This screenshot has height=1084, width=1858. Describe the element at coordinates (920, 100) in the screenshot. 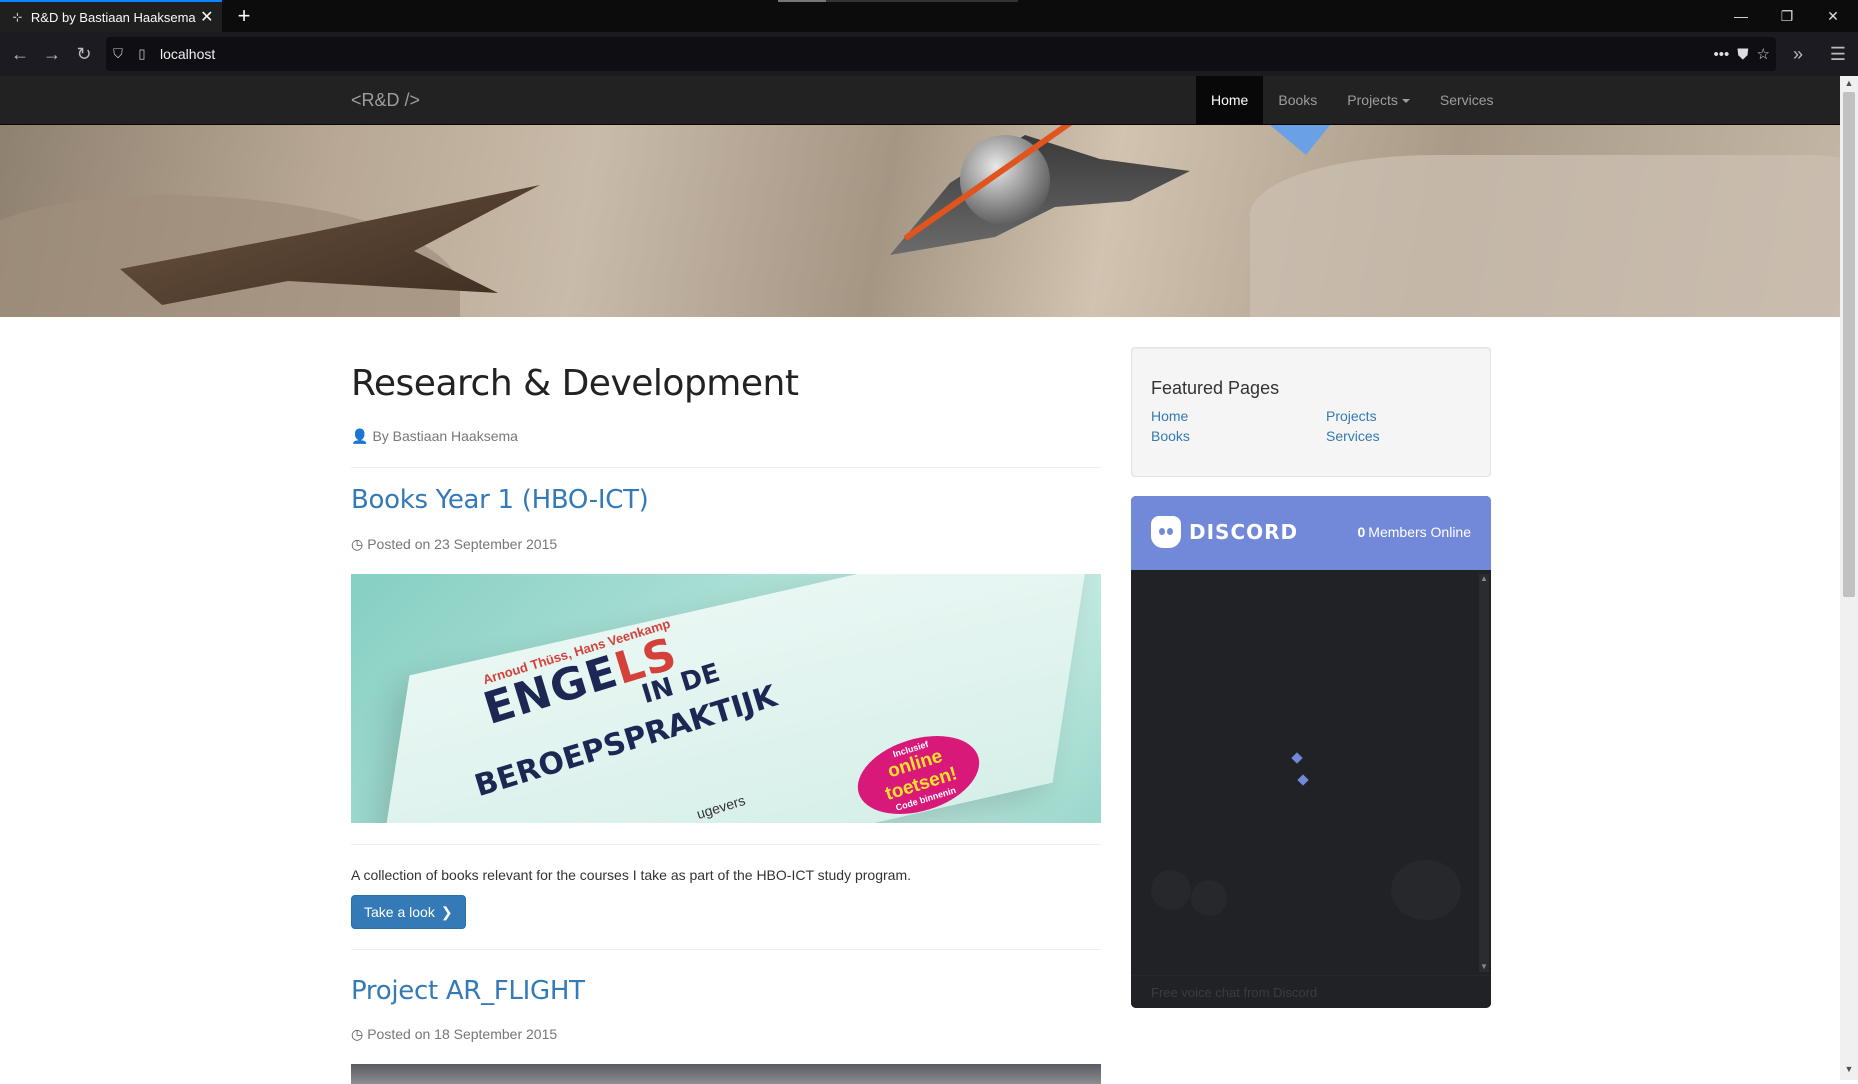

I see `site-navbar: <R&D /> Home Books Projects Services` at that location.